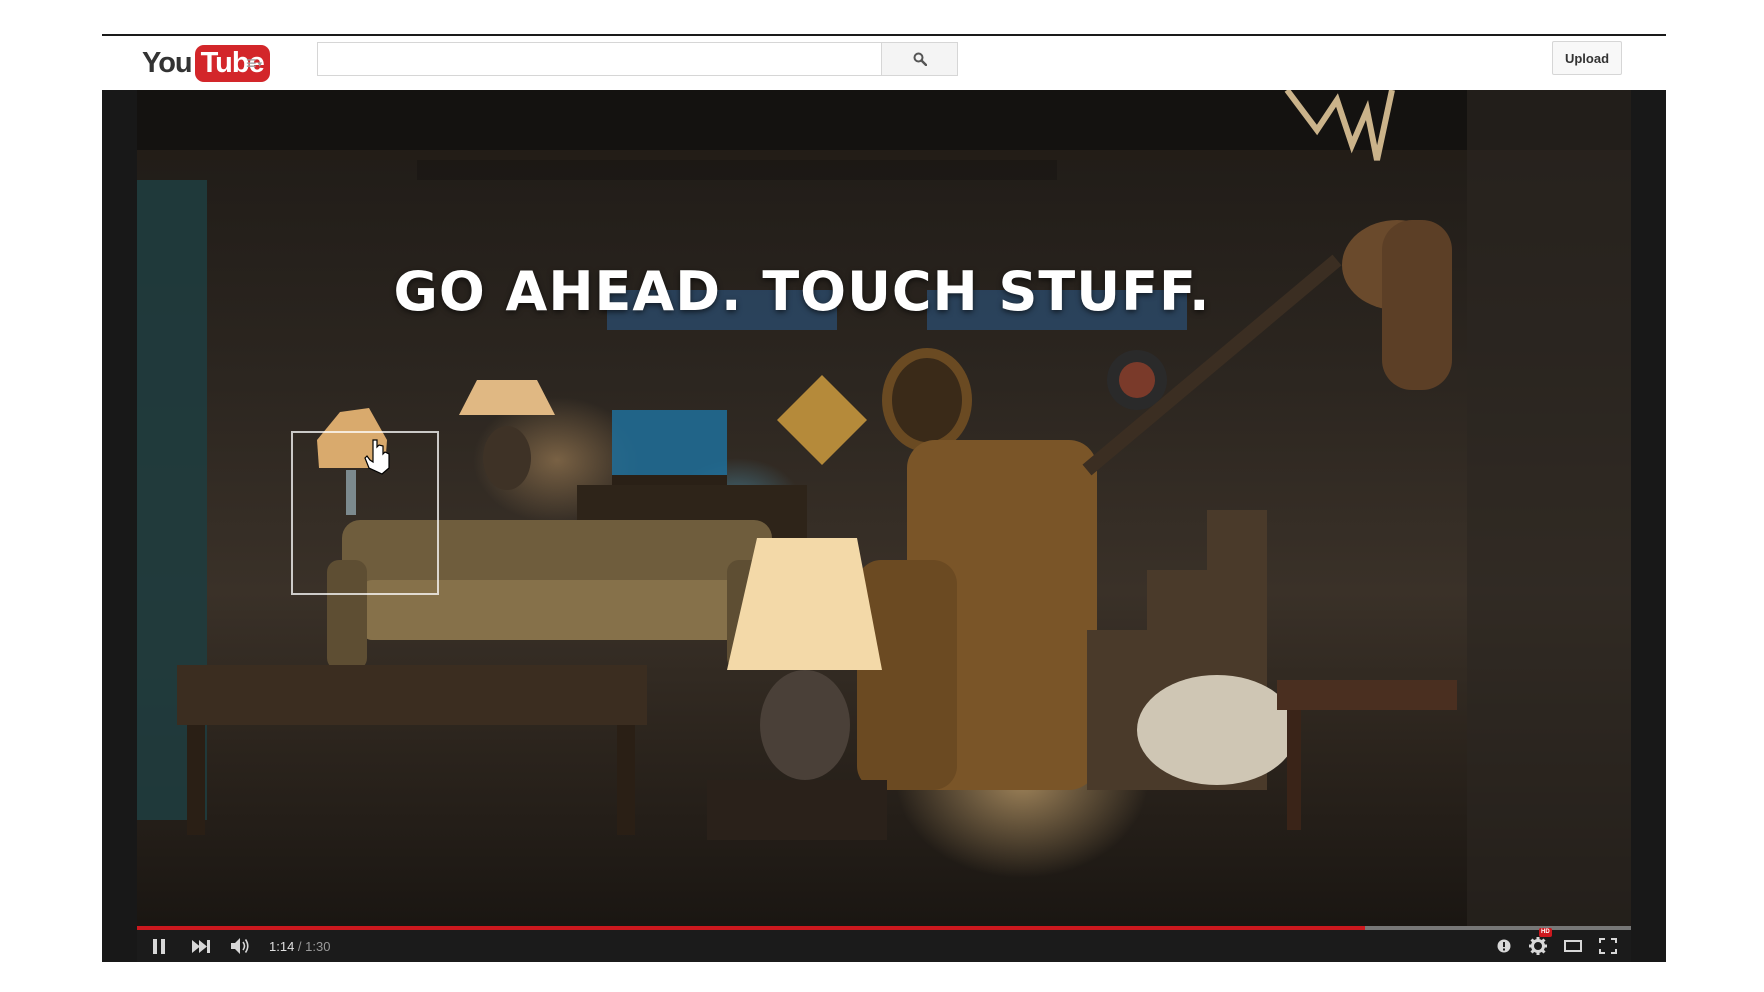 Image resolution: width=1764 pixels, height=992 pixels. I want to click on video-headline-text: GO AHEAD. TOUCH STUFF., so click(802, 291).